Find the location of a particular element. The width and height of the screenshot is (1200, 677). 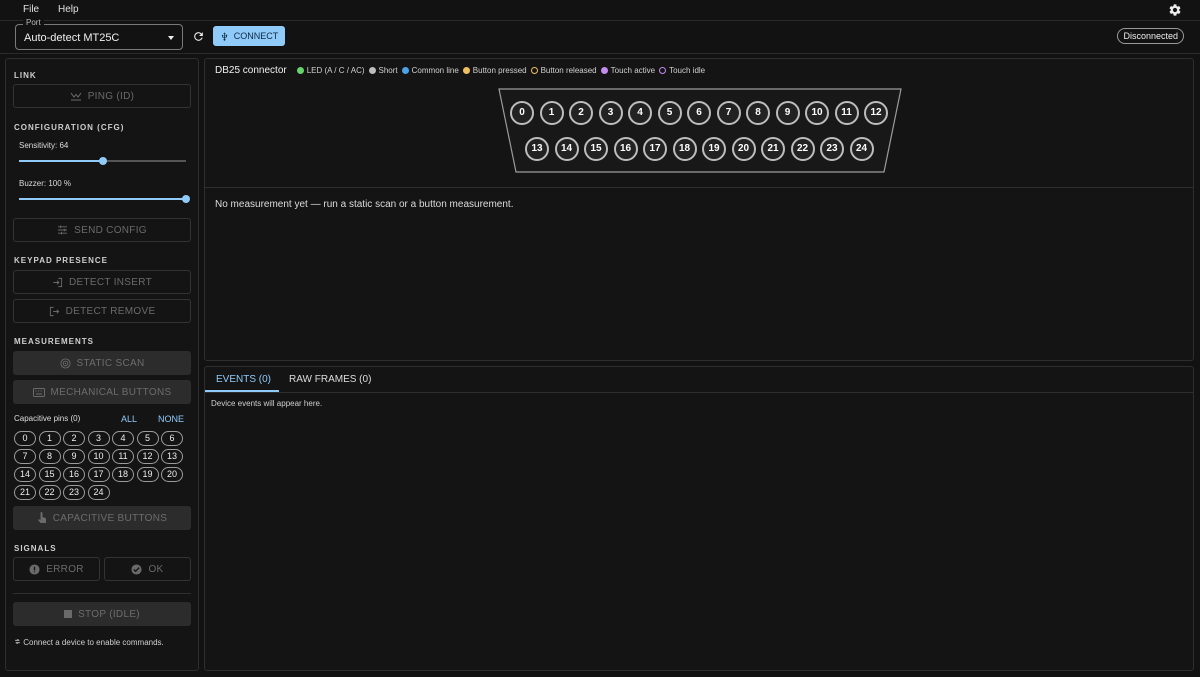

hint-text: Connect a device to enable commands. is located at coordinates (89, 642).